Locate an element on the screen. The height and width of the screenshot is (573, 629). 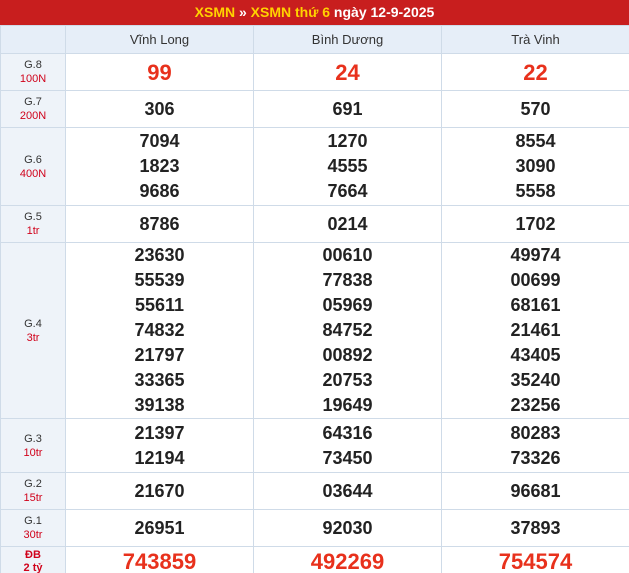
winning-number: 4555 is located at coordinates (347, 166).